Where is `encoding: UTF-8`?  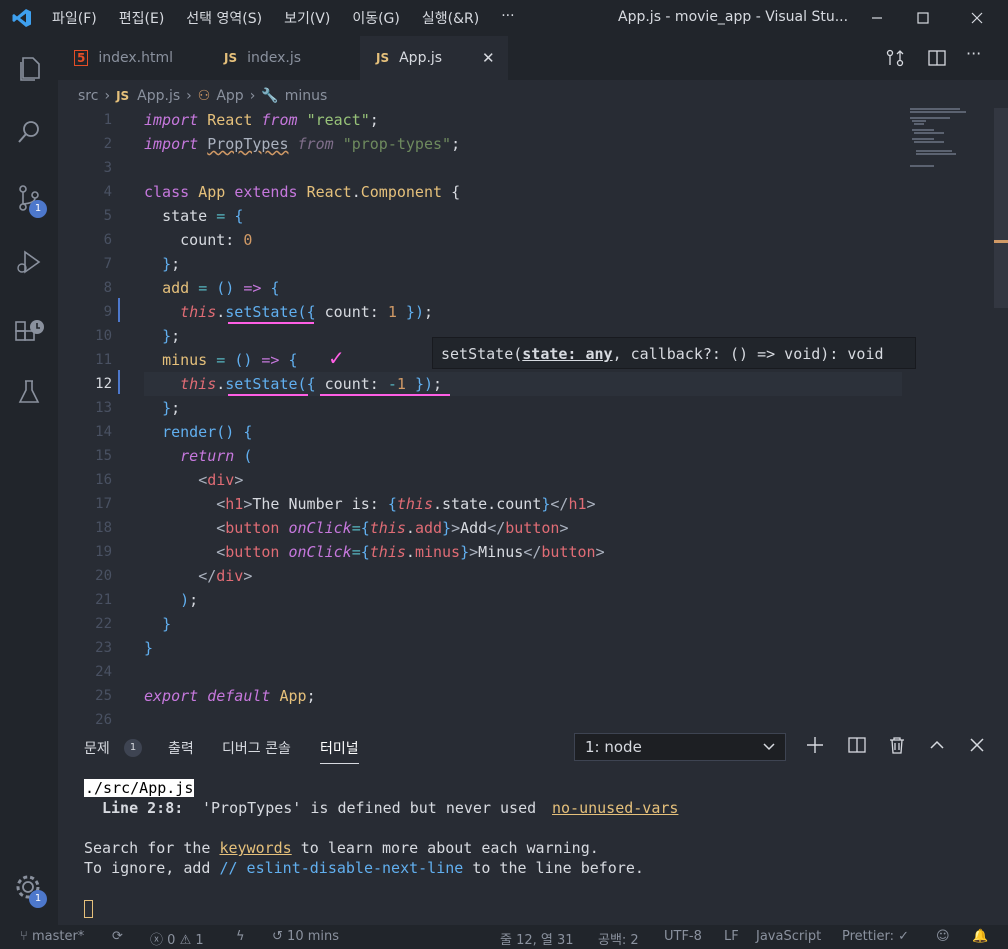
encoding: UTF-8 is located at coordinates (683, 936).